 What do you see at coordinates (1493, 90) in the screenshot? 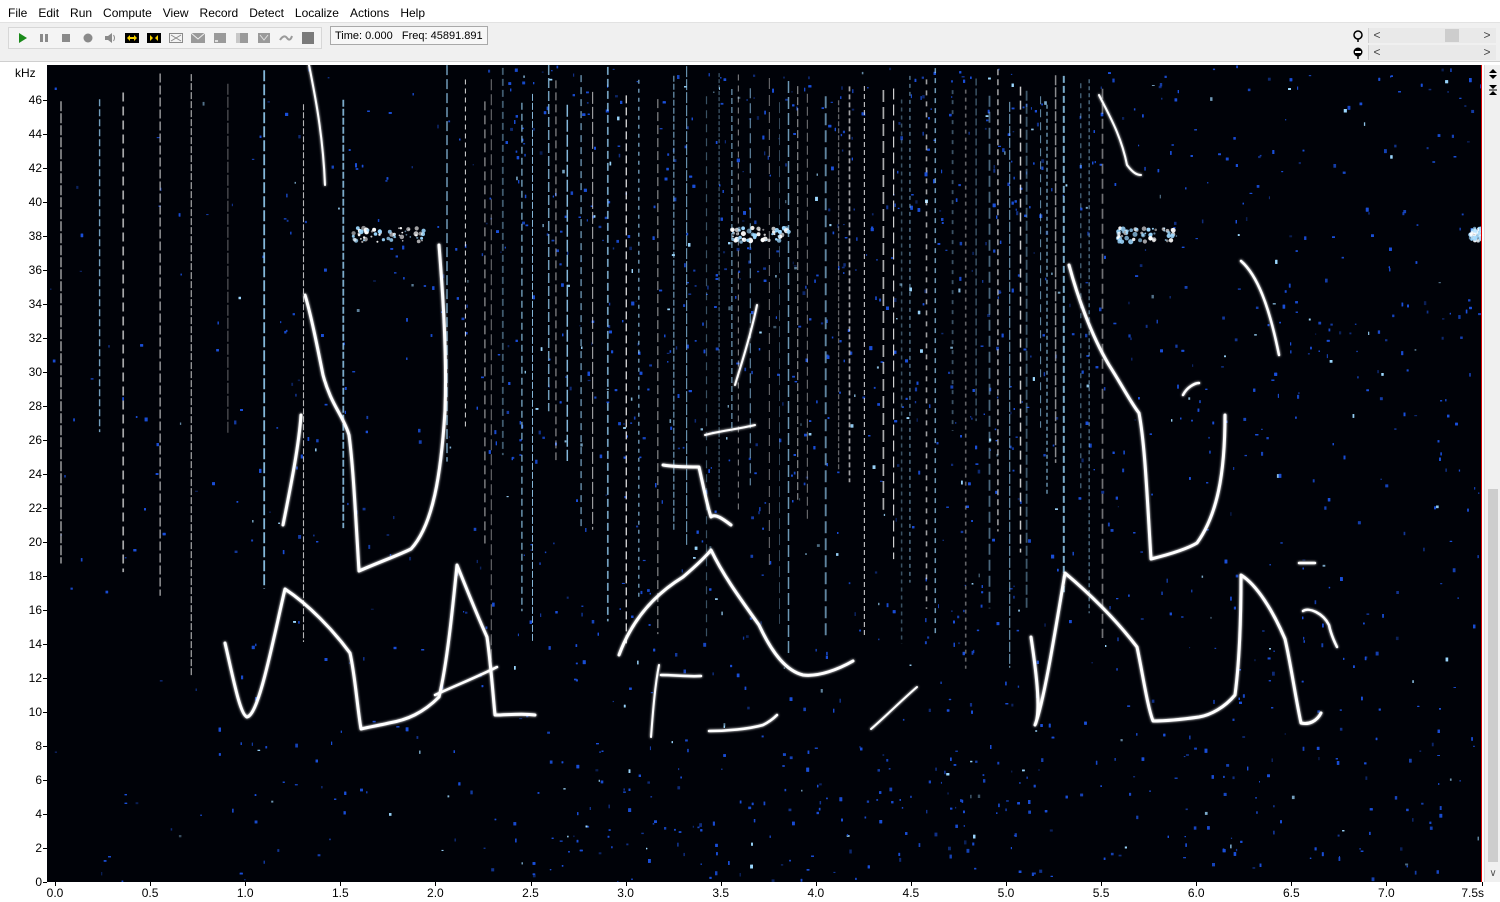
I see `vscroll-collapse-button` at bounding box center [1493, 90].